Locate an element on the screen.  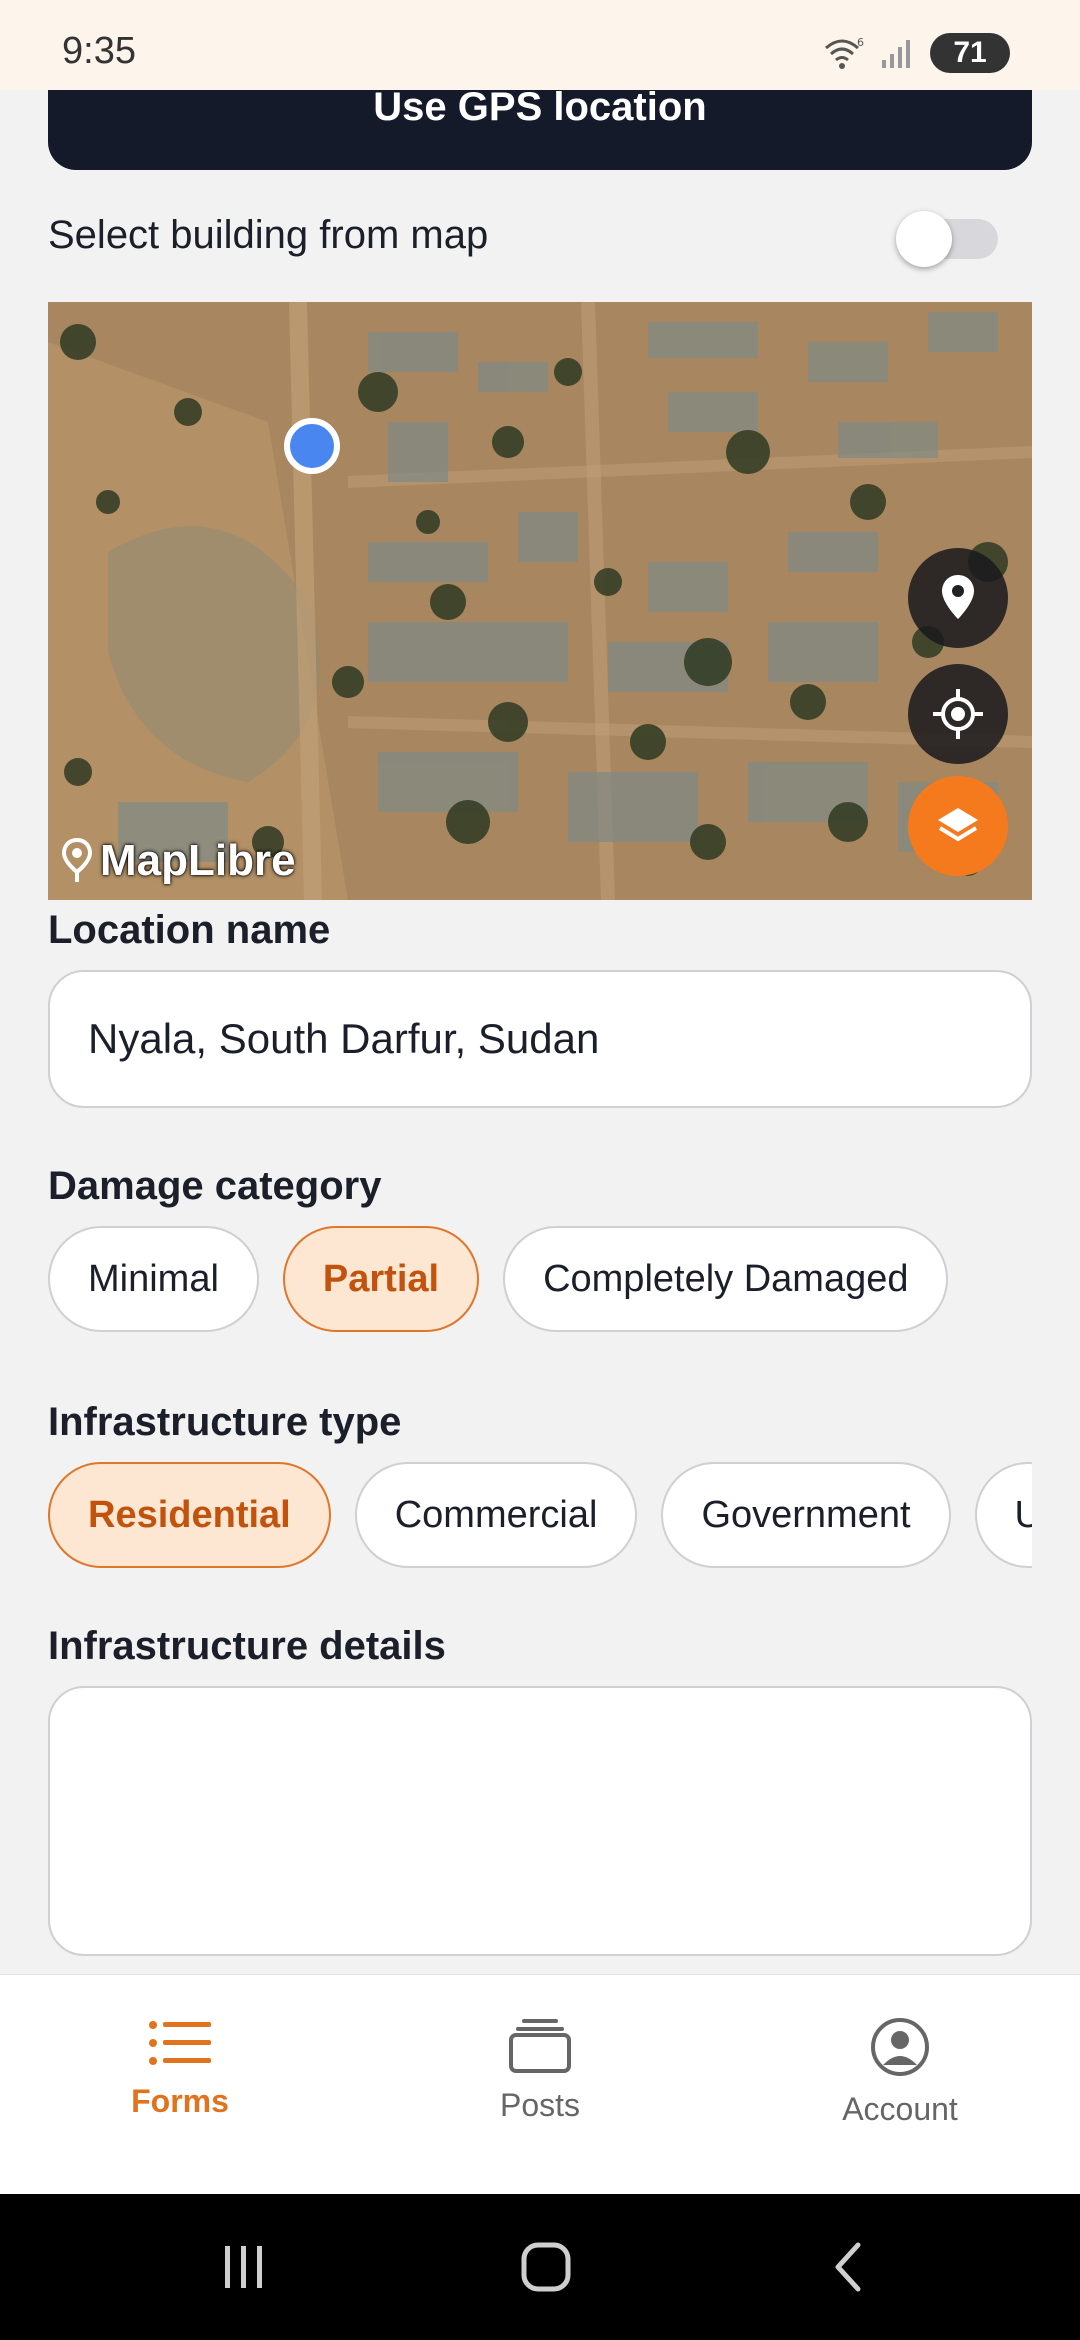
nav-forms-label: Forms is located at coordinates (180, 2101).